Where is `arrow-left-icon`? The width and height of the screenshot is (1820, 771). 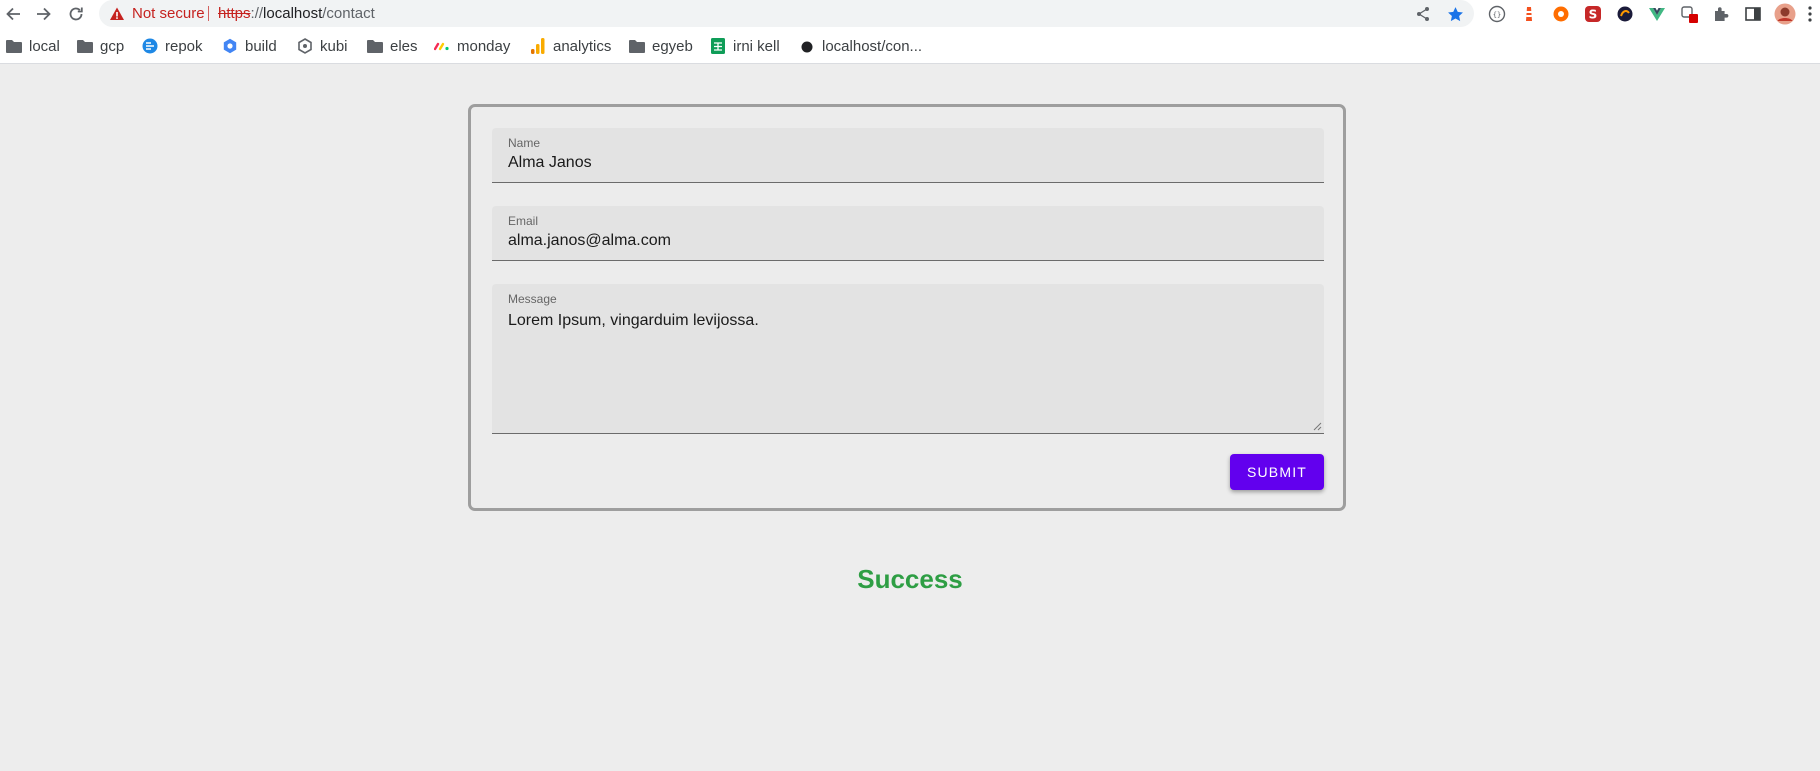
arrow-left-icon is located at coordinates (13, 14).